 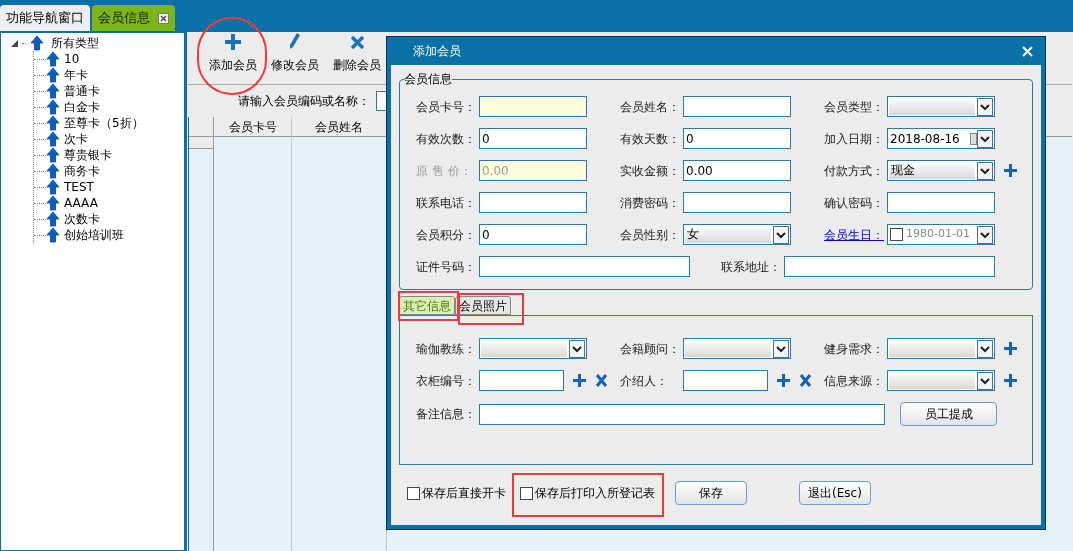 I want to click on tree-item: 普通卡, so click(x=82, y=91).